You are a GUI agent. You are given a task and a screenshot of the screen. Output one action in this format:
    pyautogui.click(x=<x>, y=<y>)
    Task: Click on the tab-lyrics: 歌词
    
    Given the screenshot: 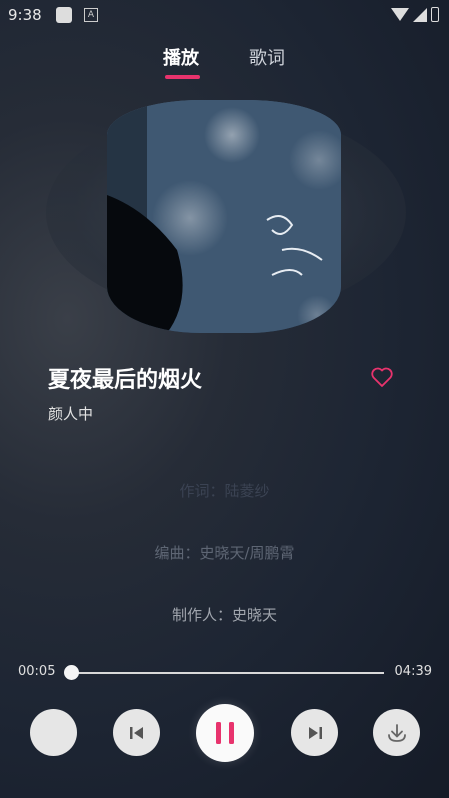 What is the action you would take?
    pyautogui.click(x=267, y=57)
    